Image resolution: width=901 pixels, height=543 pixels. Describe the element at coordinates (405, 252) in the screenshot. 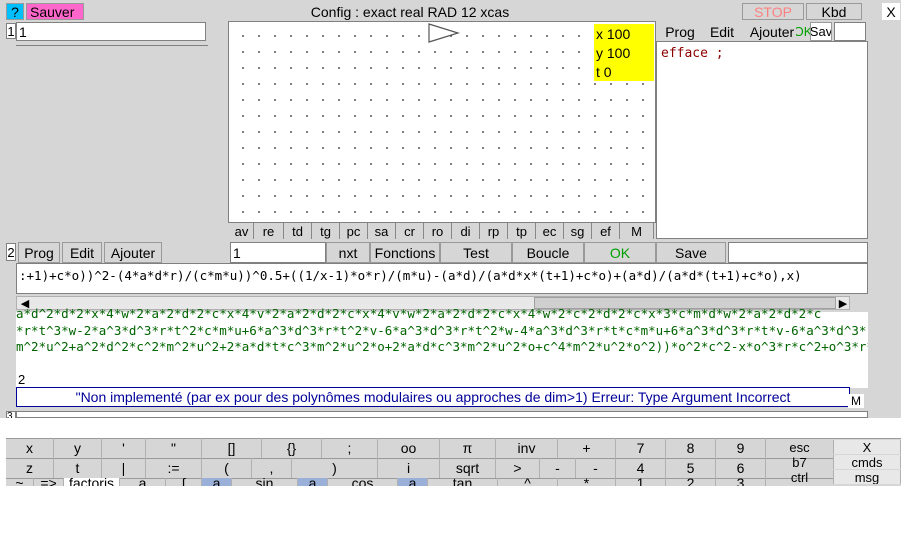

I see `fonctions-button: Fonctions` at that location.